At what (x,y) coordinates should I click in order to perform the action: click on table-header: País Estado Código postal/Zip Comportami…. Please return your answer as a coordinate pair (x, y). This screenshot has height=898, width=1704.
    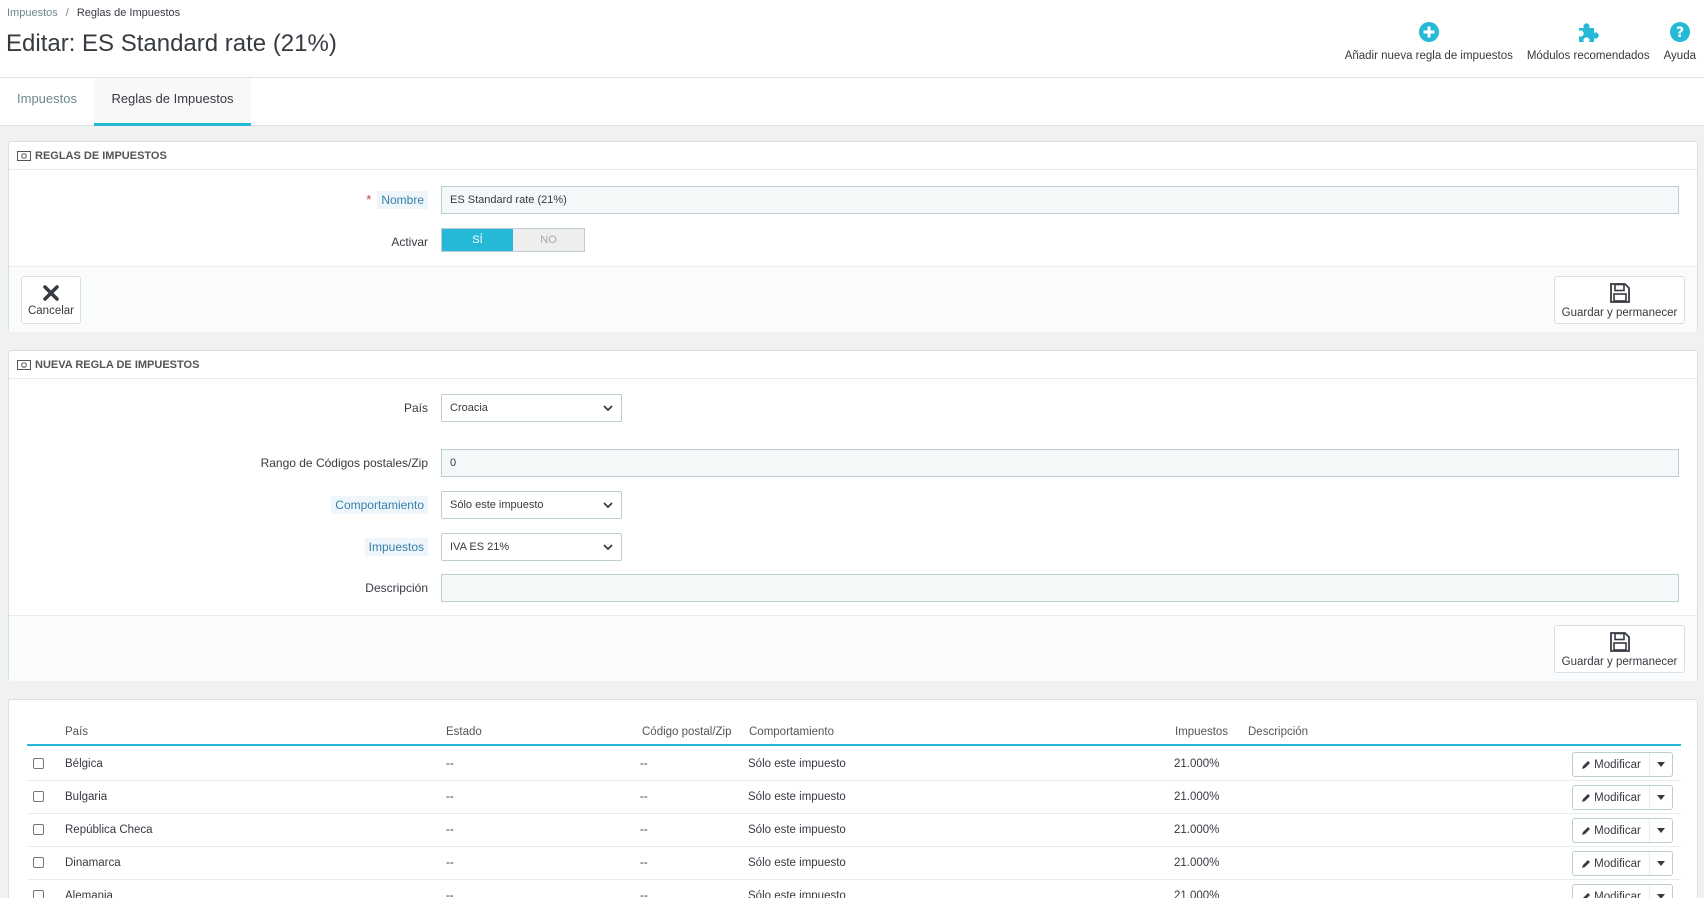
    Looking at the image, I should click on (854, 734).